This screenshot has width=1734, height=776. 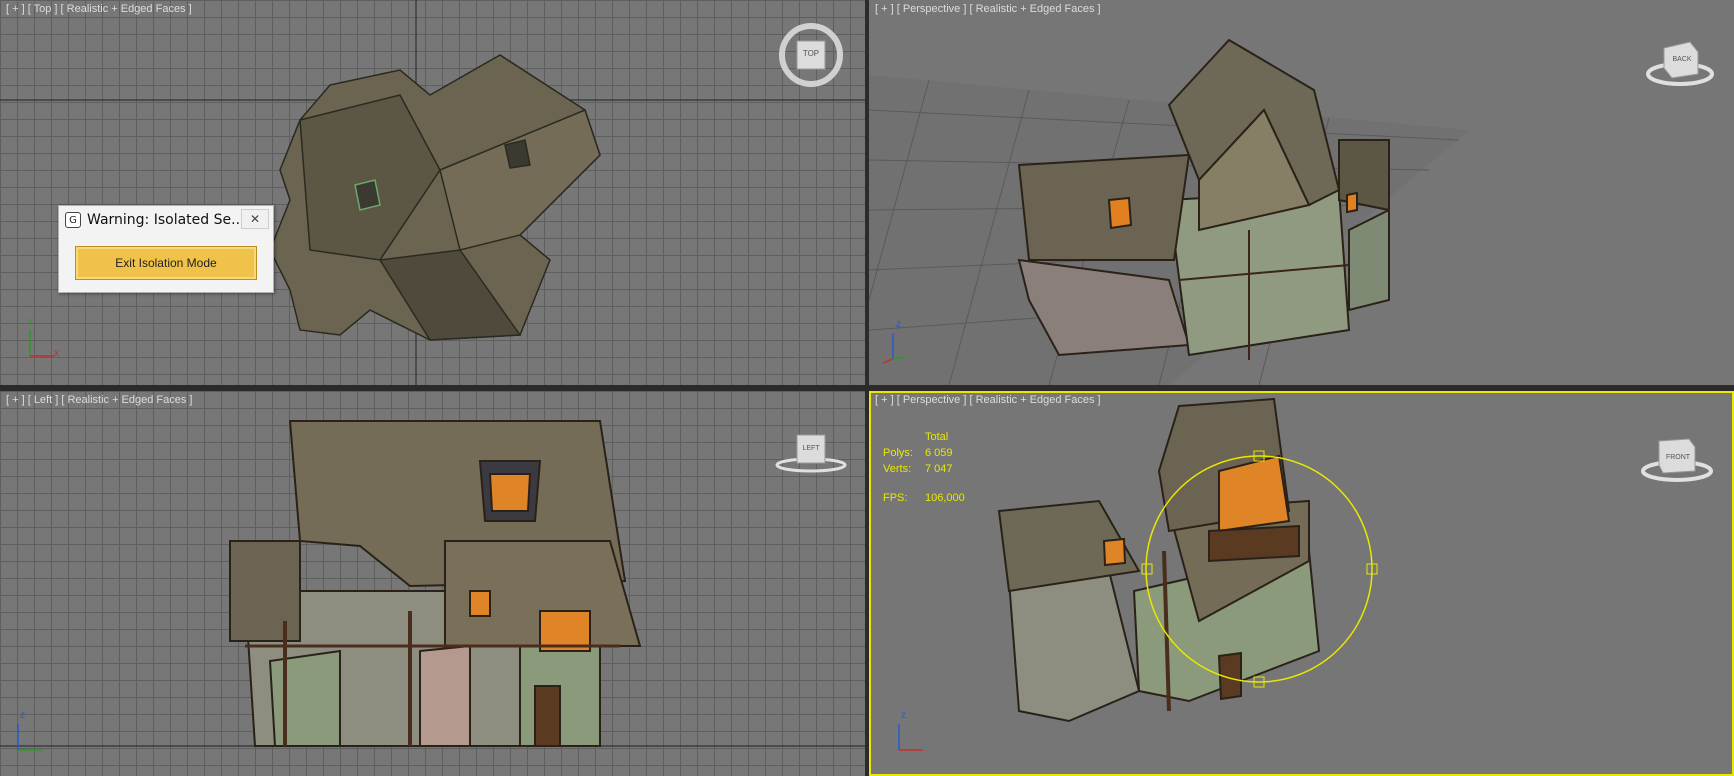 What do you see at coordinates (811, 448) in the screenshot?
I see `viewcube-face-label: LEFT` at bounding box center [811, 448].